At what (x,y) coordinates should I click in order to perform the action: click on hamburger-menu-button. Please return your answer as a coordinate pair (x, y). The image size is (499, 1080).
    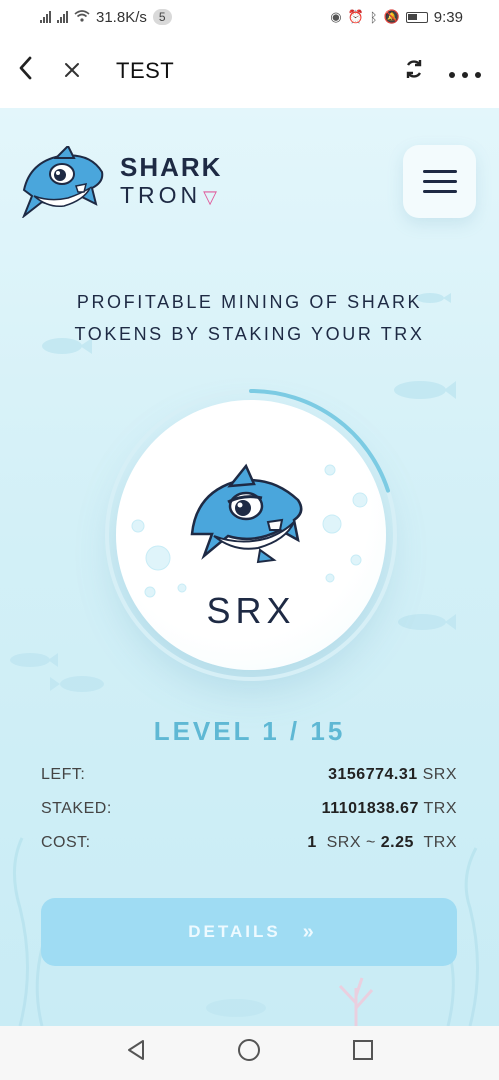
    Looking at the image, I should click on (439, 181).